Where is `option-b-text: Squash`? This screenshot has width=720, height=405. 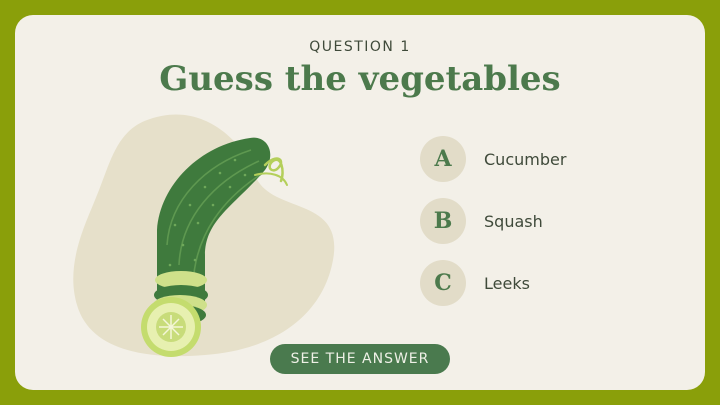 option-b-text: Squash is located at coordinates (513, 221).